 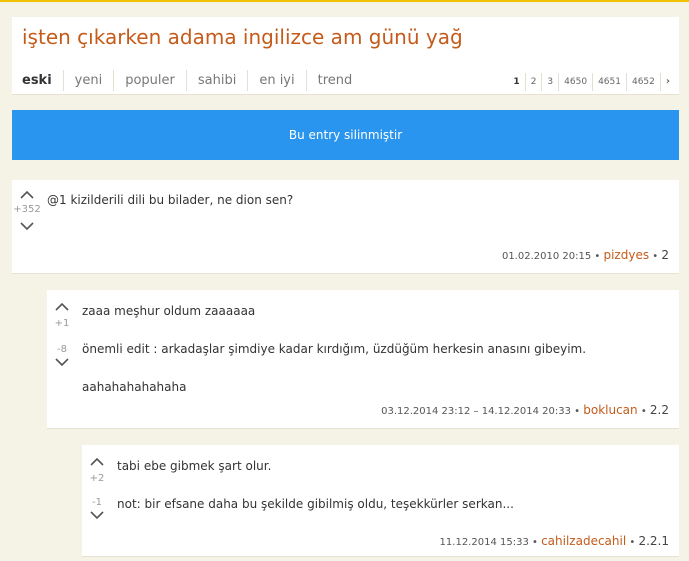 What do you see at coordinates (62, 349) in the screenshot?
I see `downvote-count: -8` at bounding box center [62, 349].